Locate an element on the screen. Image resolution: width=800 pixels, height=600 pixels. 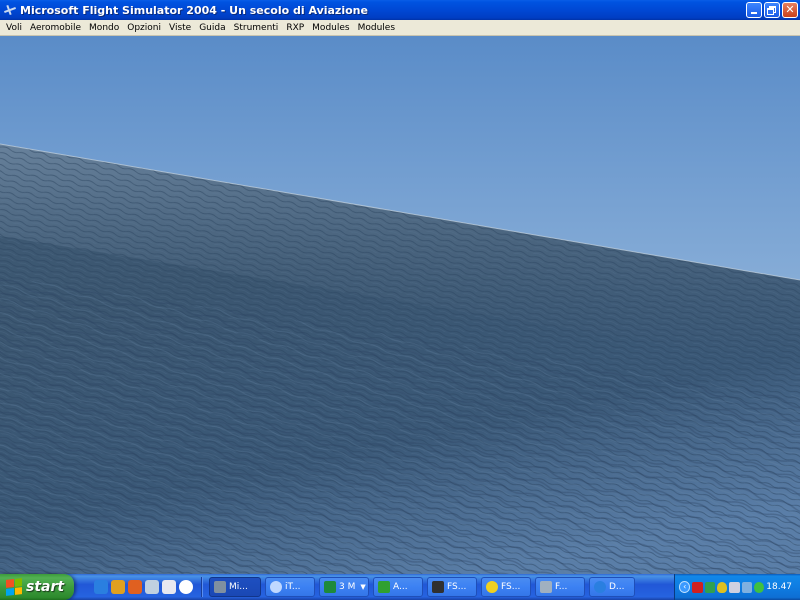
start-button: start is located at coordinates (37, 587).